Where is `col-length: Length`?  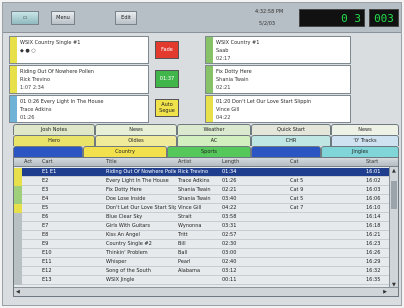
col-length: Length is located at coordinates (230, 162).